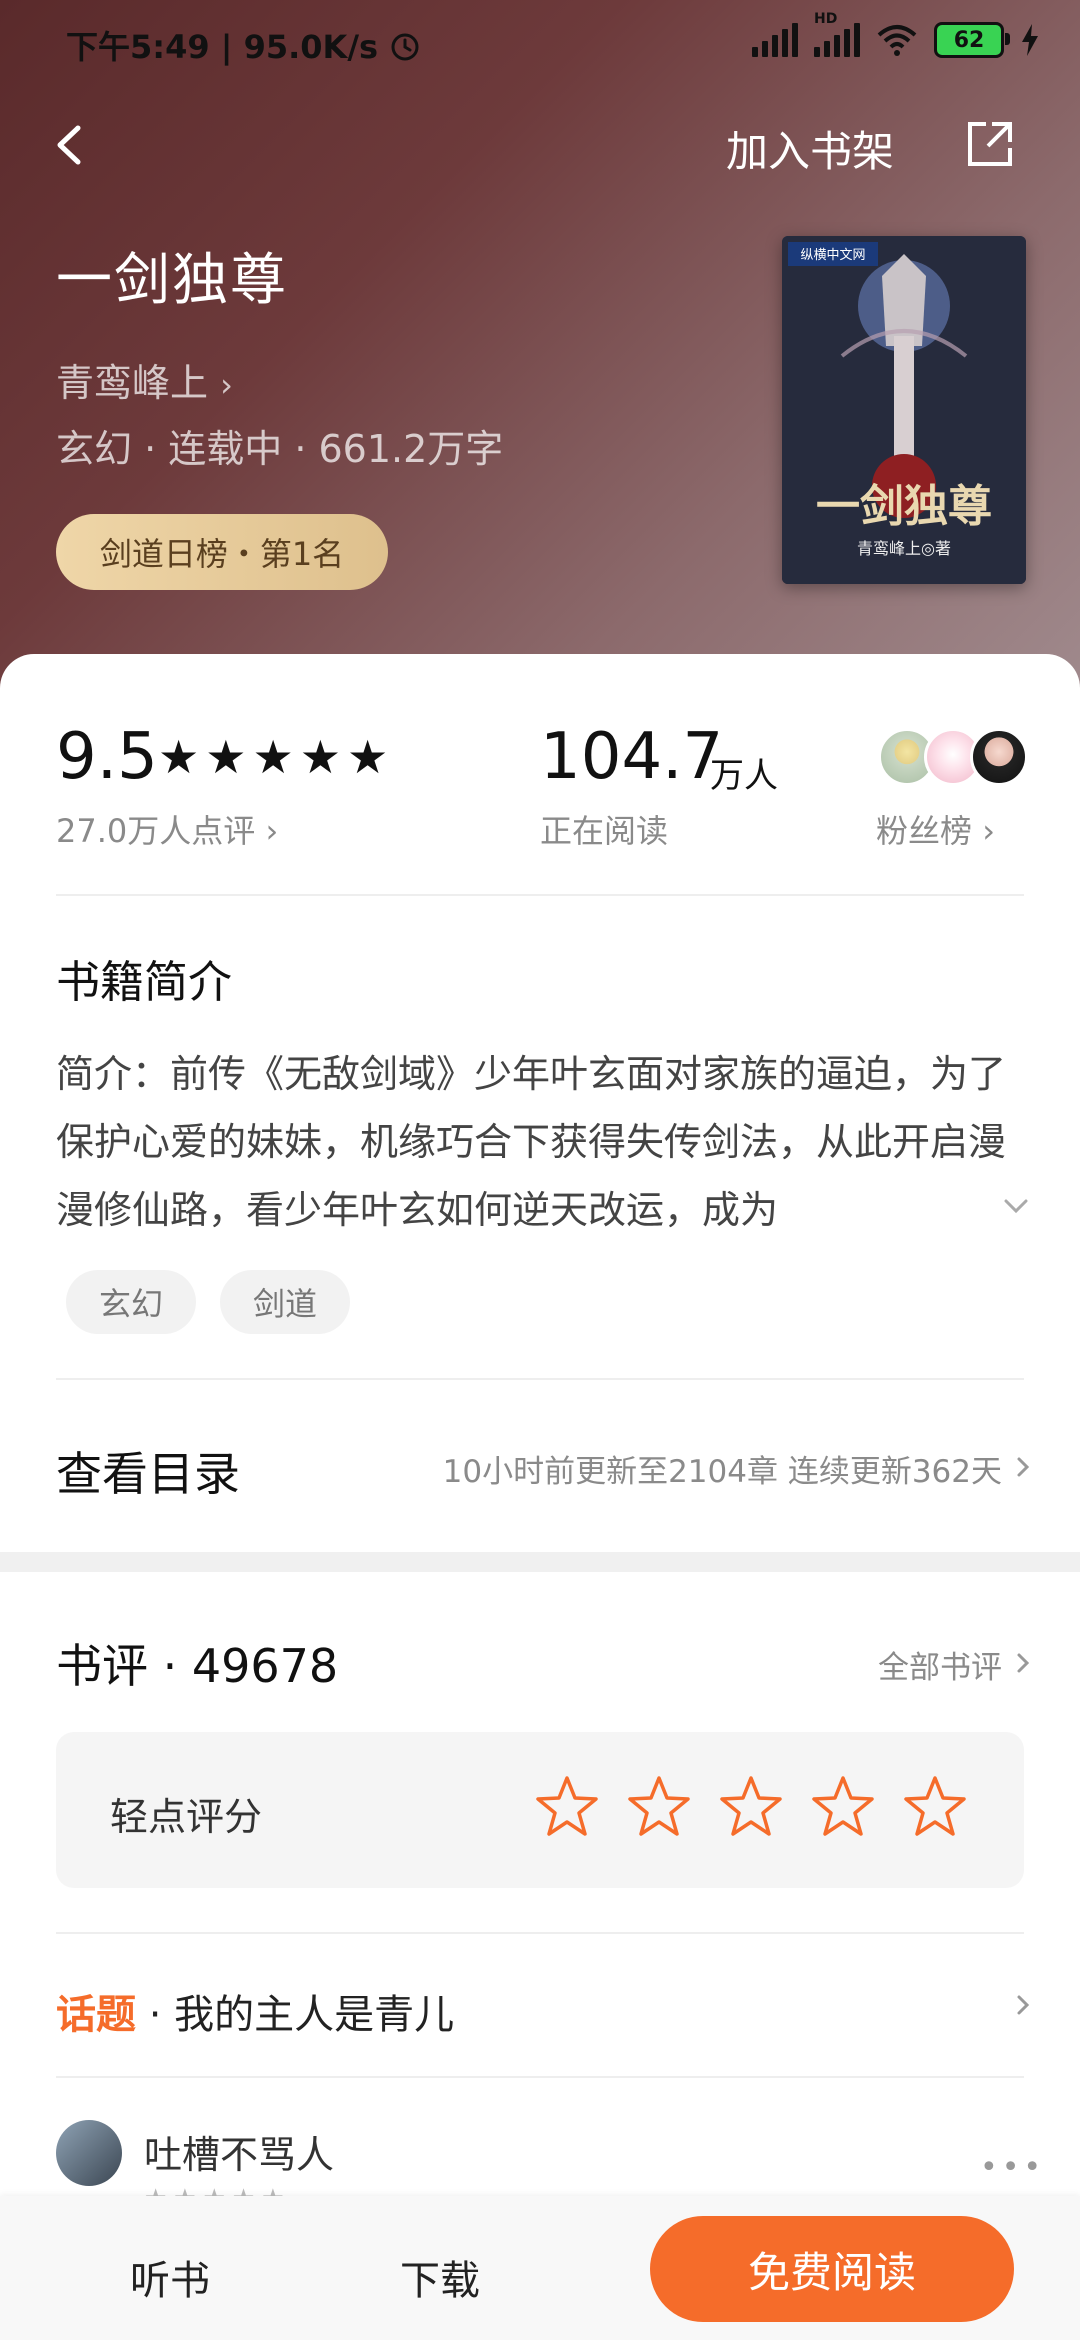  I want to click on rating-count: 27.0万人点评, so click(156, 831).